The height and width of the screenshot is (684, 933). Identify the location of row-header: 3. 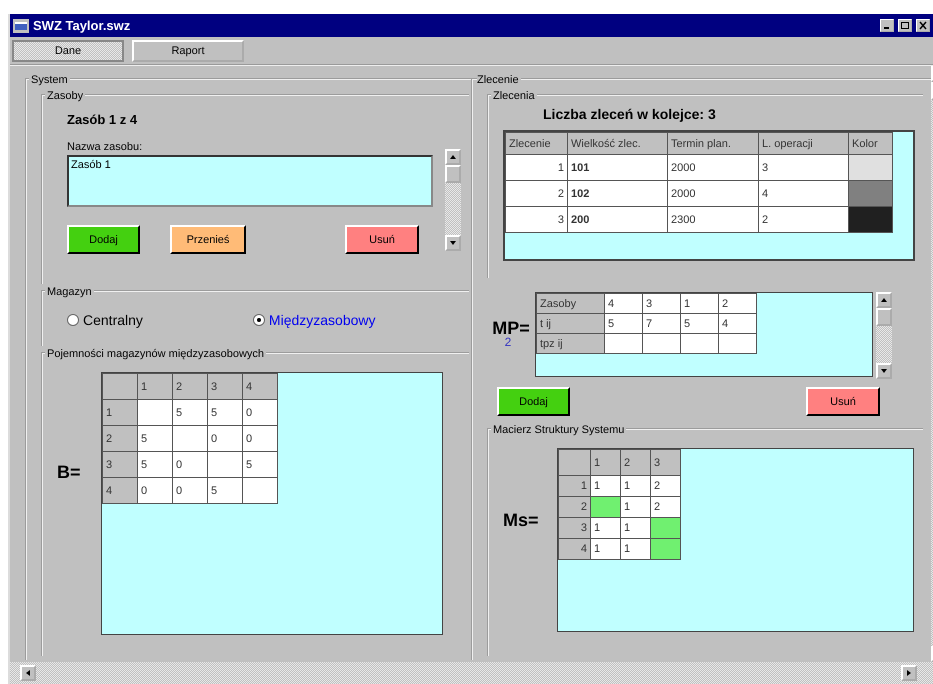
(574, 528).